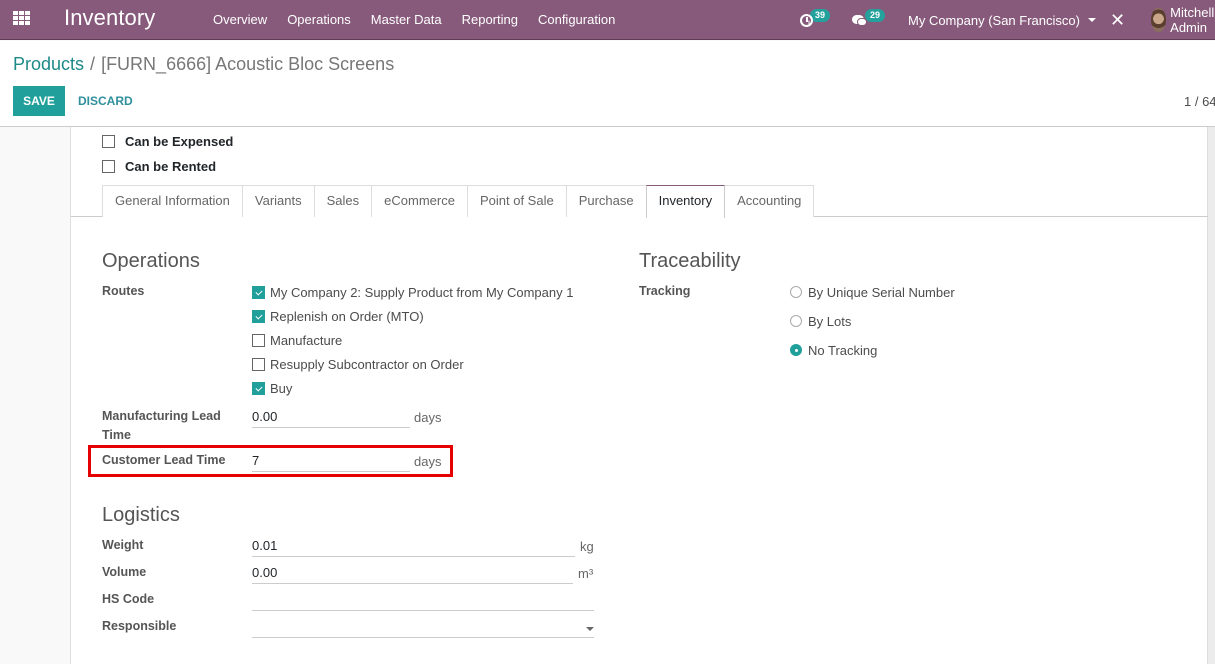 This screenshot has width=1215, height=664. I want to click on route-label: Manufacture, so click(306, 340).